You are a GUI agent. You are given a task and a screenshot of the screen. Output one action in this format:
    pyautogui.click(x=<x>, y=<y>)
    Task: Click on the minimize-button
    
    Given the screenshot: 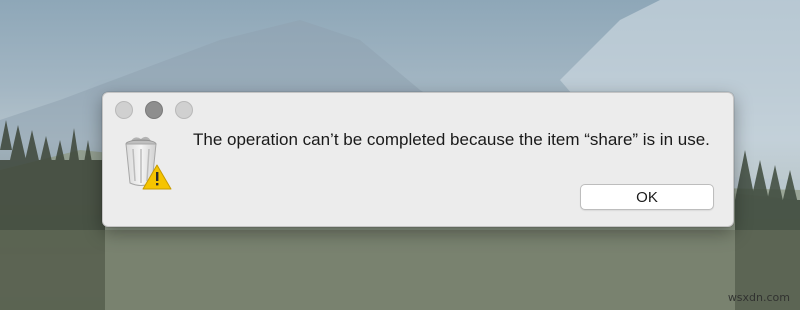 What is the action you would take?
    pyautogui.click(x=154, y=110)
    